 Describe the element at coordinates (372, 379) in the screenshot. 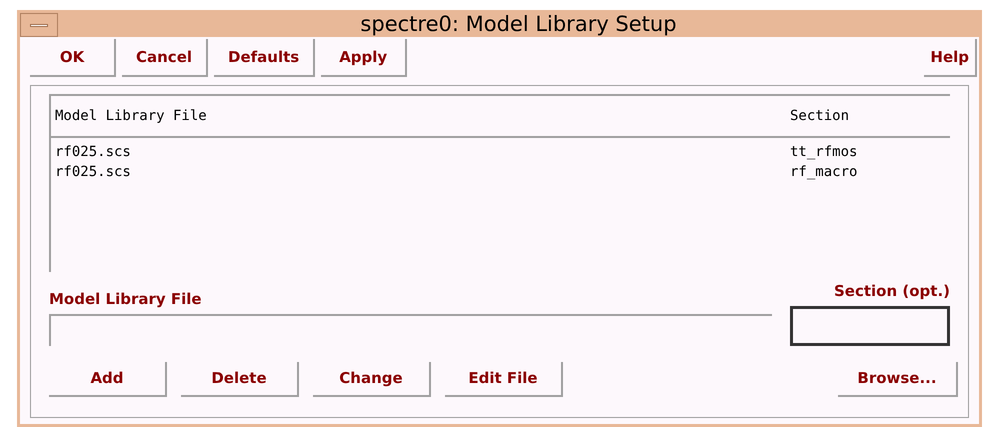

I see `action-button: Change` at that location.